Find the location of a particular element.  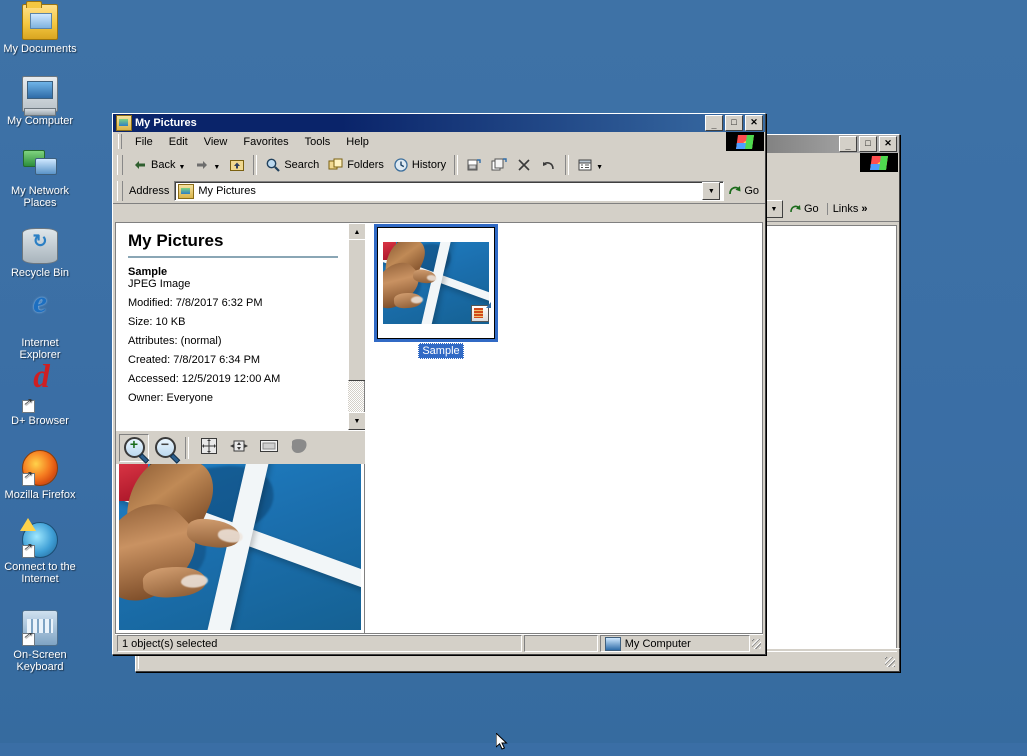

menu-favorites: Favorites is located at coordinates (265, 142).